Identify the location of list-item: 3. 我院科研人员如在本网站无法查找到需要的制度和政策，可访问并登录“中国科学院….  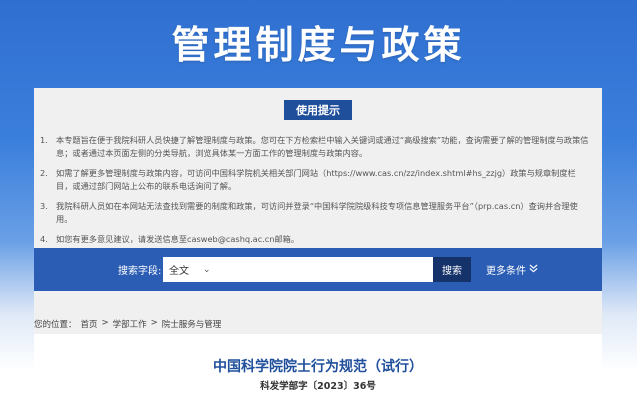
(318, 212).